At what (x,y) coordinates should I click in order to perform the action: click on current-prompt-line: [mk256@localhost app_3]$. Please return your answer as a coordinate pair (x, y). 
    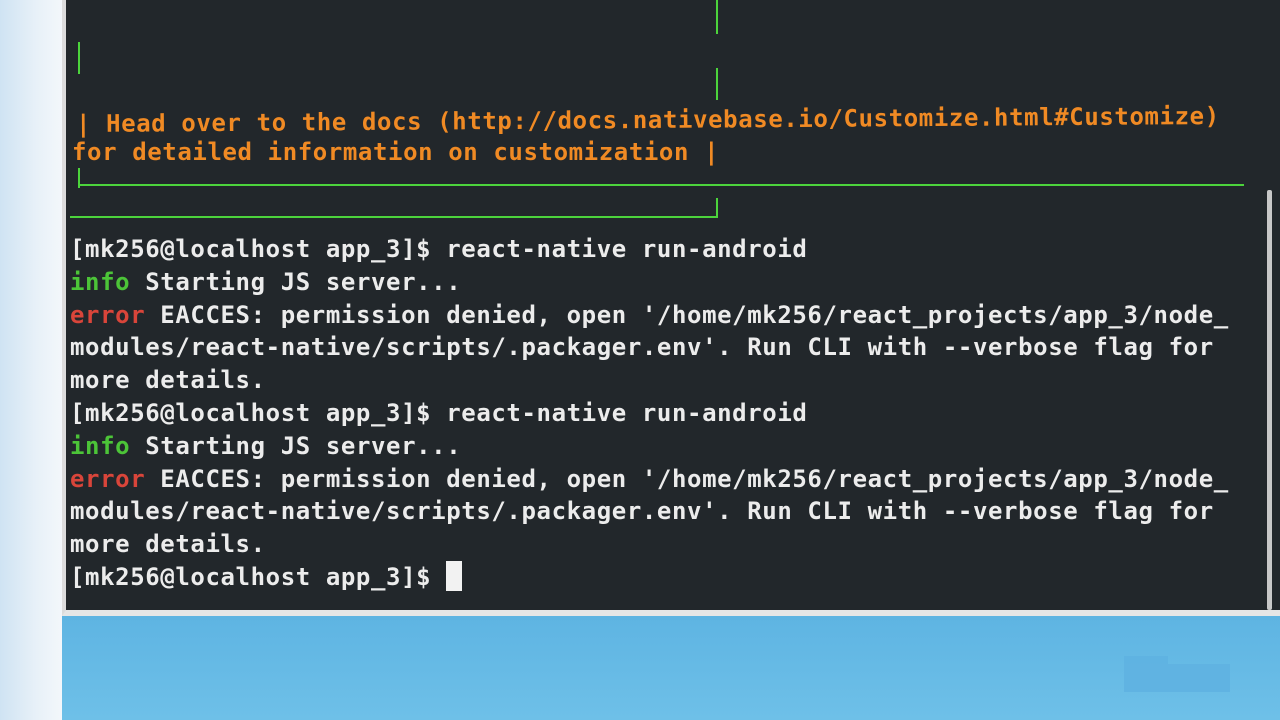
    Looking at the image, I should click on (266, 577).